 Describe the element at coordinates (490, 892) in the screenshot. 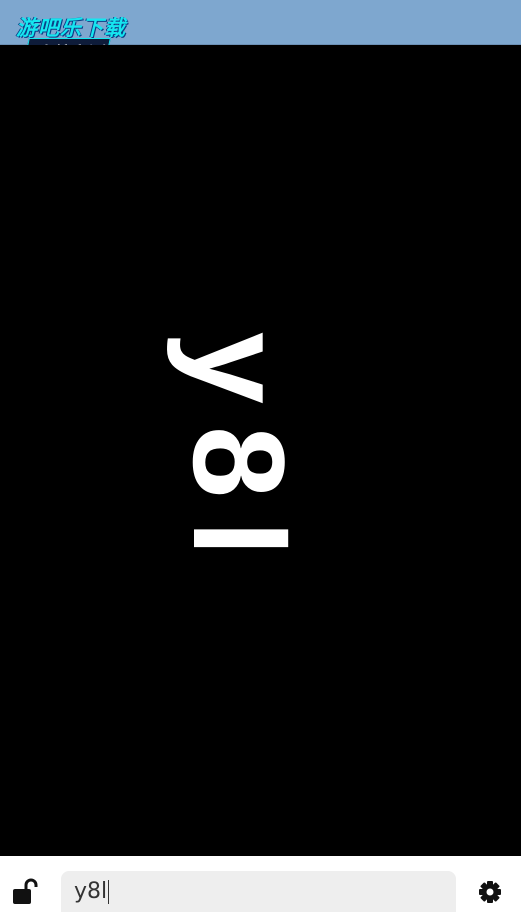

I see `gear-icon` at that location.